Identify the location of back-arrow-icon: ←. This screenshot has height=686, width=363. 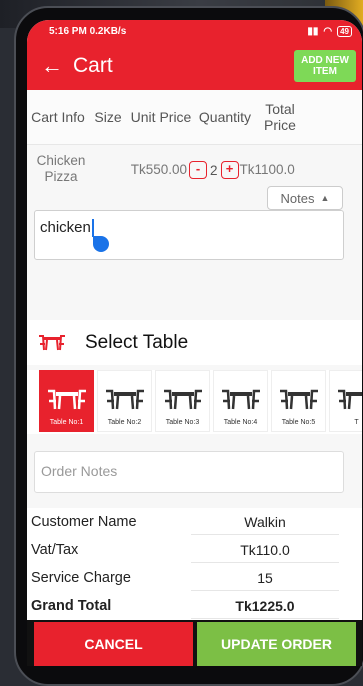
(52, 66).